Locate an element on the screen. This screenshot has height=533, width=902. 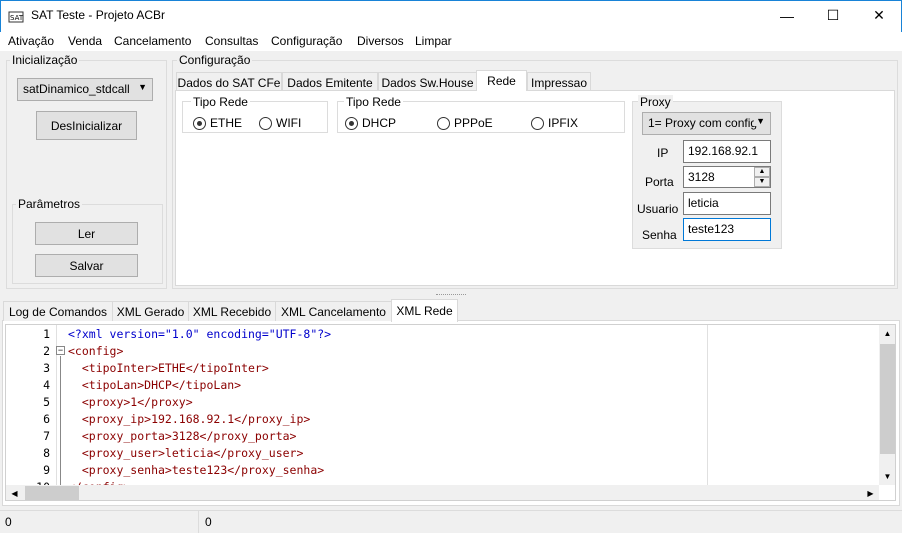
menu-diversos: Diversos is located at coordinates (380, 41).